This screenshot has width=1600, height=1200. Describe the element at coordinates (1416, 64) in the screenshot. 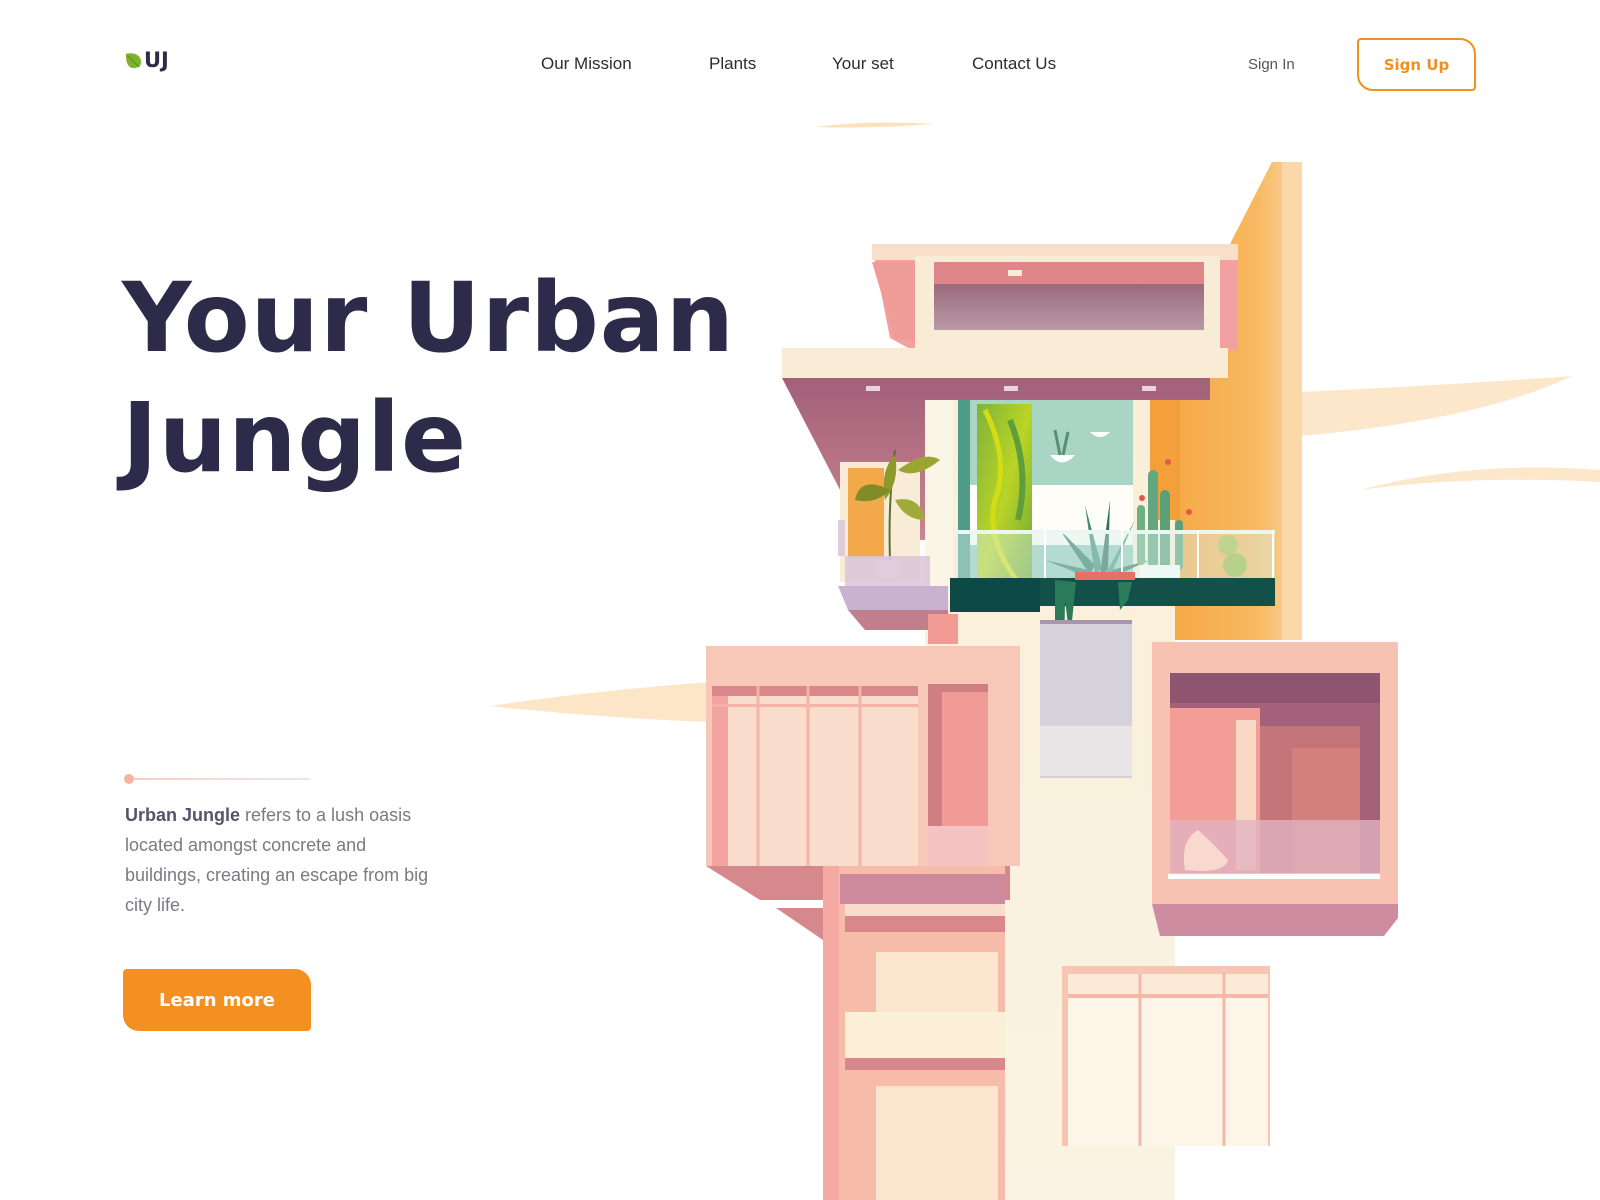

I see `sign-up-button: Sign Up` at that location.